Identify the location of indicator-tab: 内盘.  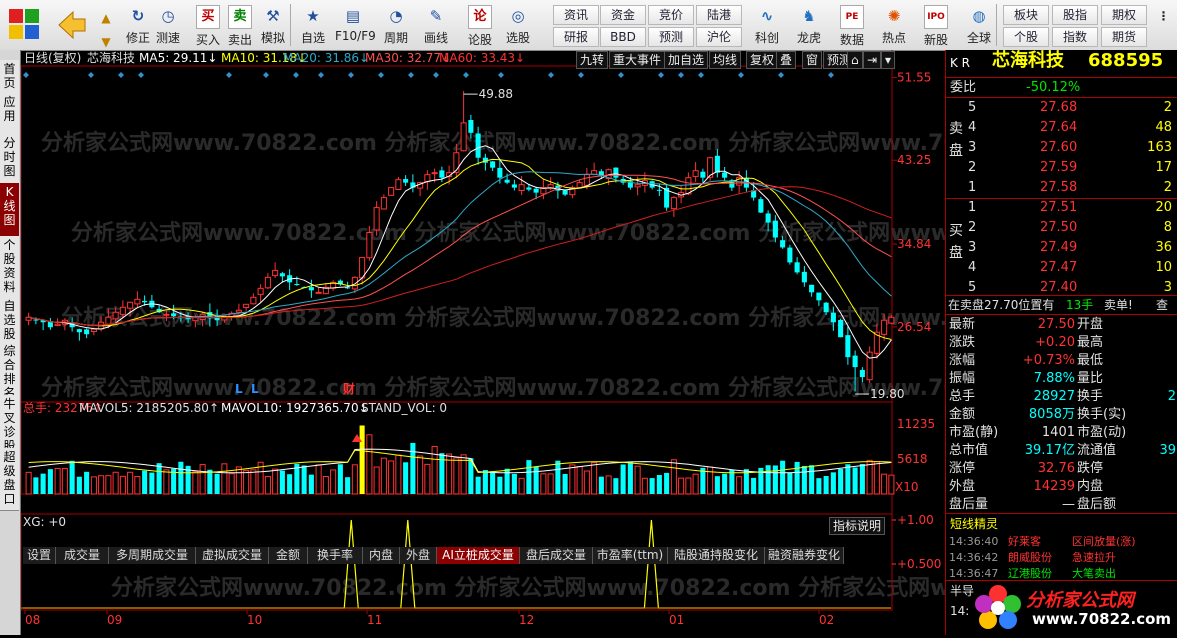
(381, 555).